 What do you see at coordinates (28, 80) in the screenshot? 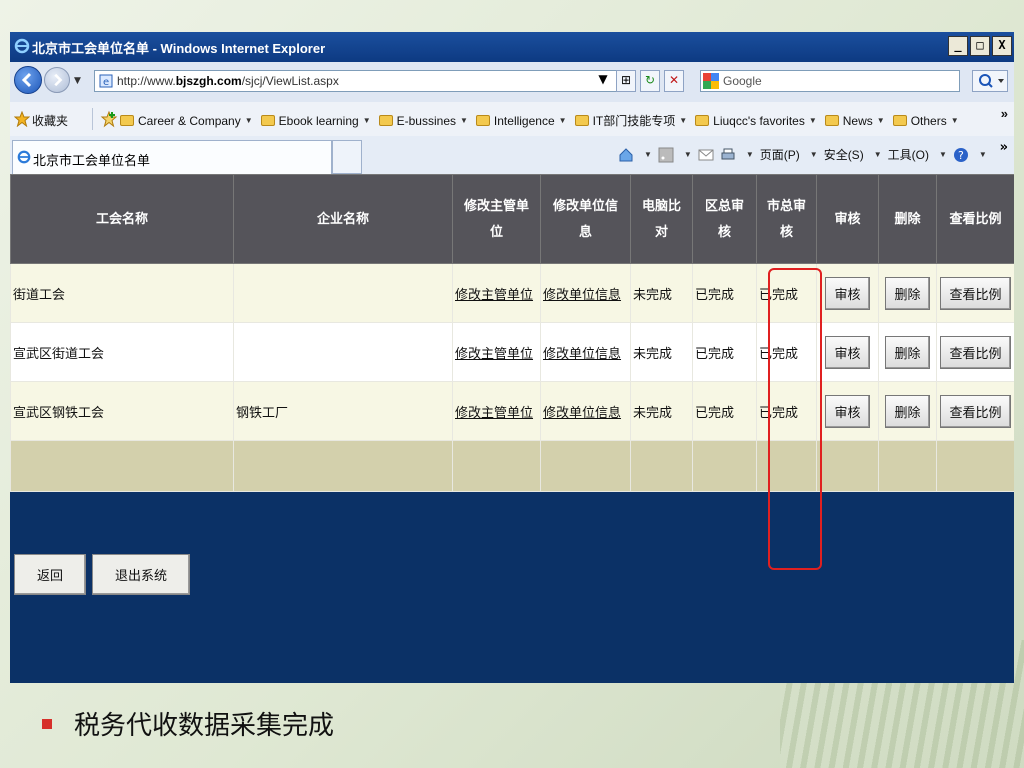
I see `back-button` at bounding box center [28, 80].